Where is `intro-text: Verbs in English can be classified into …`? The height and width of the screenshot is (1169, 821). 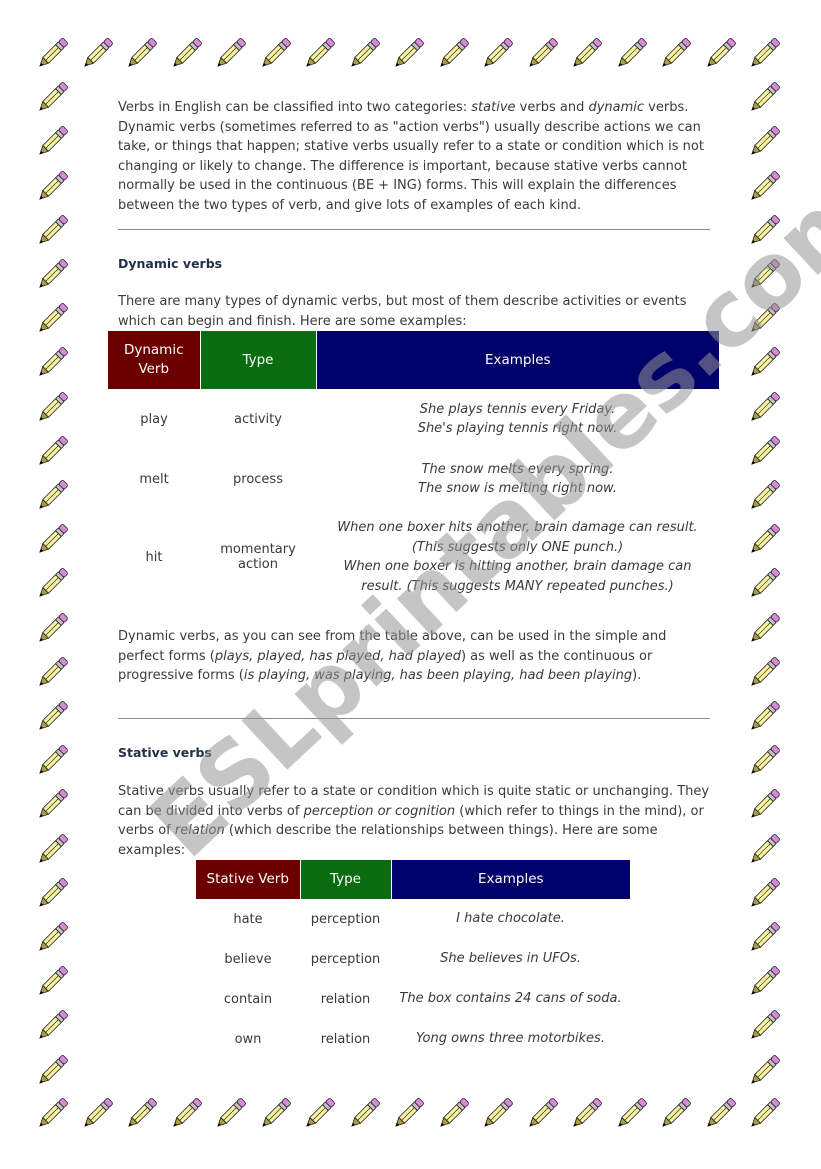 intro-text: Verbs in English can be classified into … is located at coordinates (414, 156).